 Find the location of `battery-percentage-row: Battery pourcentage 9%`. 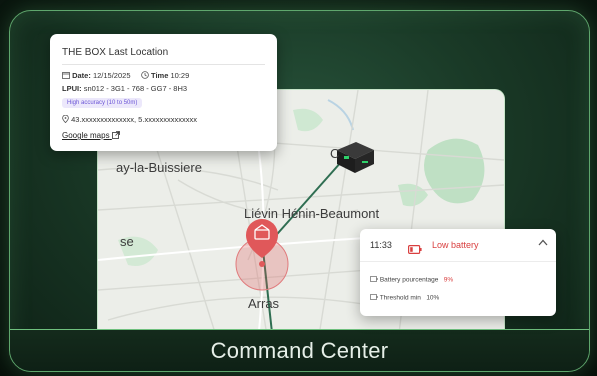

battery-percentage-row: Battery pourcentage 9% is located at coordinates (411, 280).